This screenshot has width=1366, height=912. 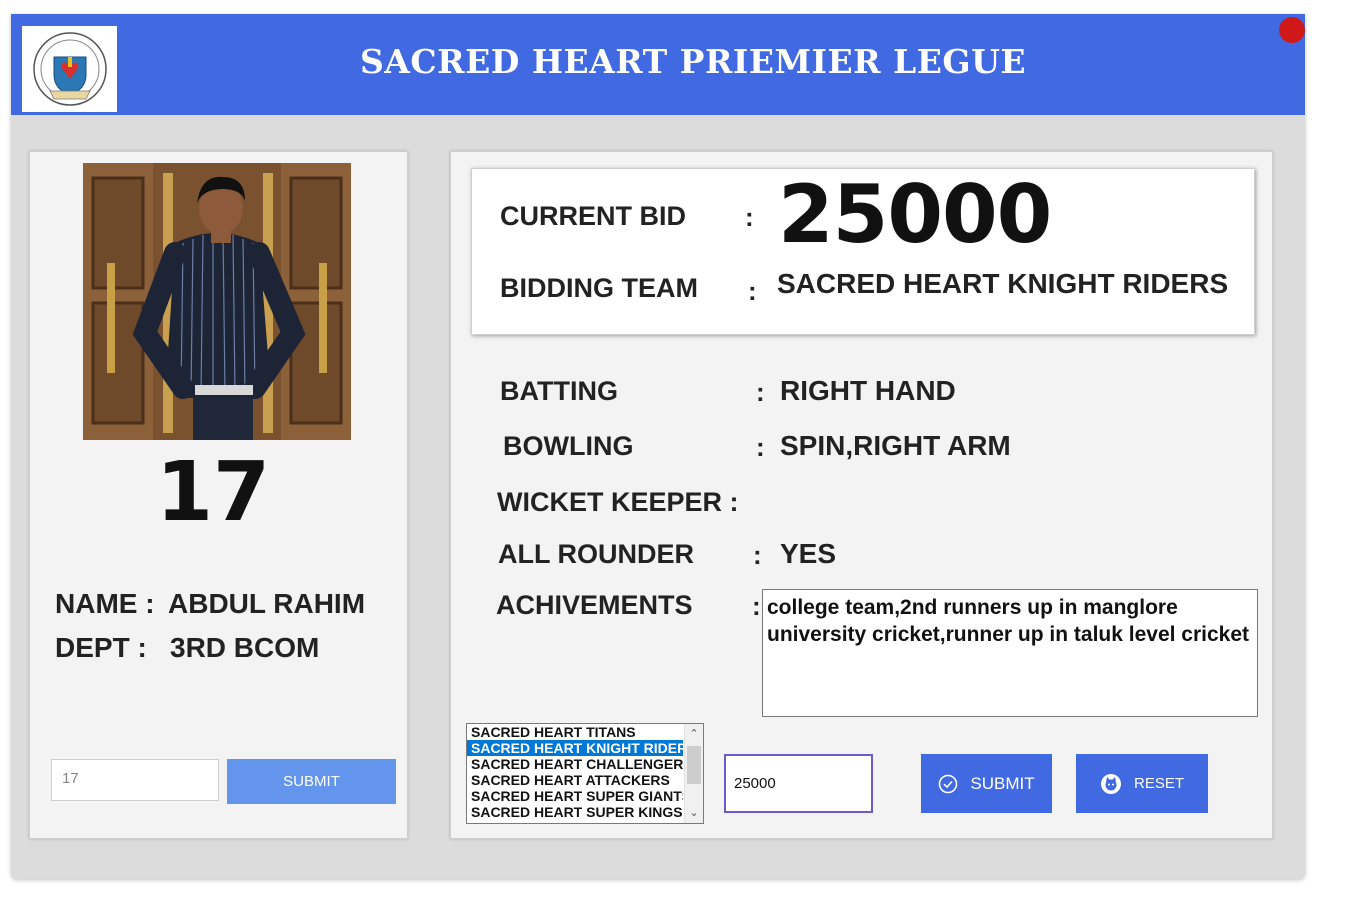 What do you see at coordinates (1110, 783) in the screenshot?
I see `reset-icon` at bounding box center [1110, 783].